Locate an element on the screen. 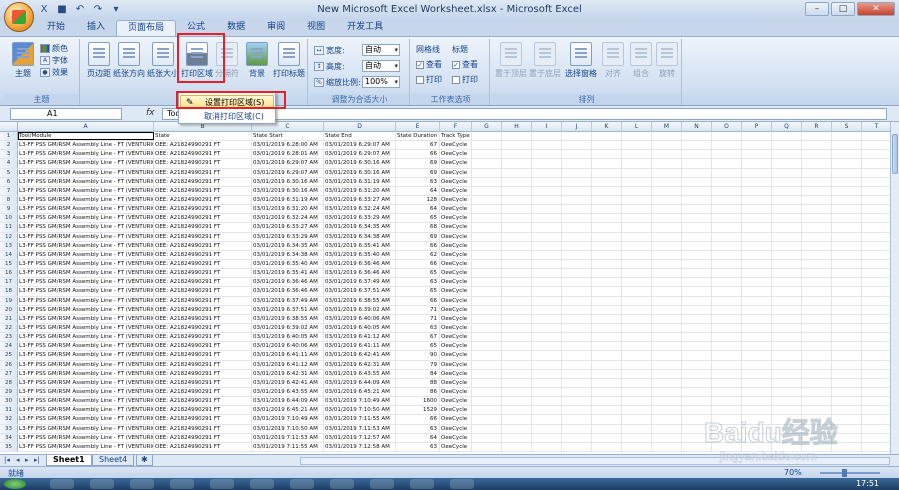  cell: 66 is located at coordinates (418, 245).